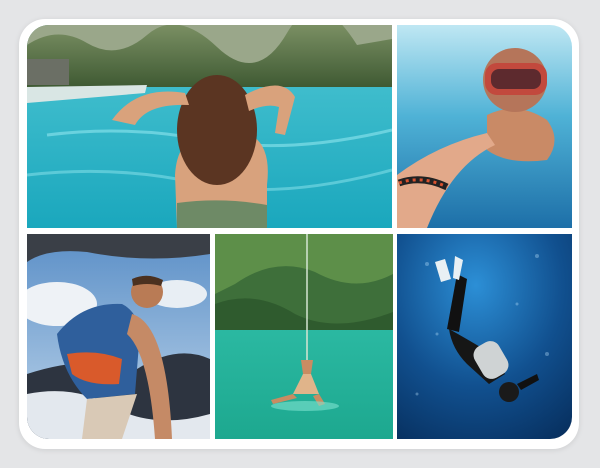 The height and width of the screenshot is (468, 600). Describe the element at coordinates (304, 336) in the screenshot. I see `rope-swing-lagoon-photo` at that location.